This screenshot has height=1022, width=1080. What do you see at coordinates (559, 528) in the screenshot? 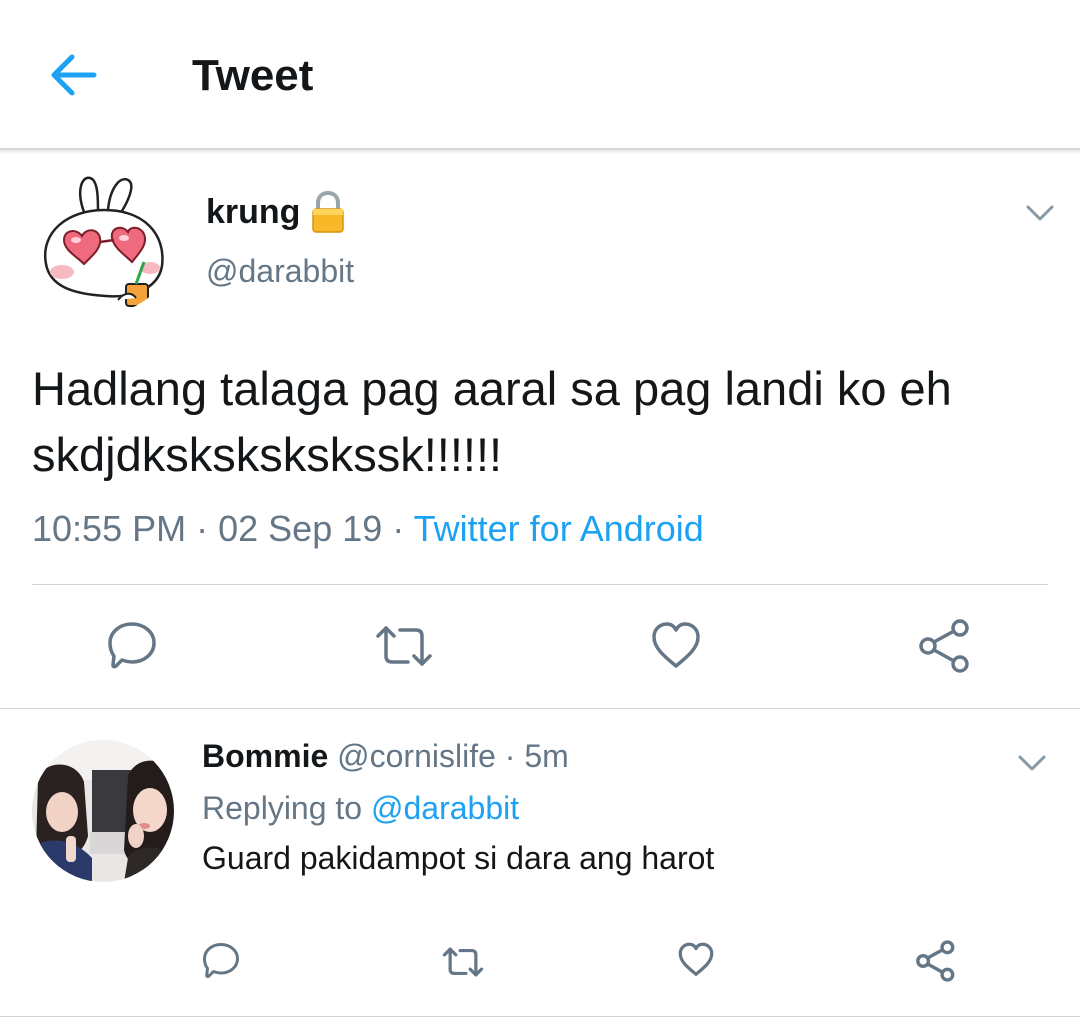
I see `tweet-source-link: Twitter for Android` at bounding box center [559, 528].